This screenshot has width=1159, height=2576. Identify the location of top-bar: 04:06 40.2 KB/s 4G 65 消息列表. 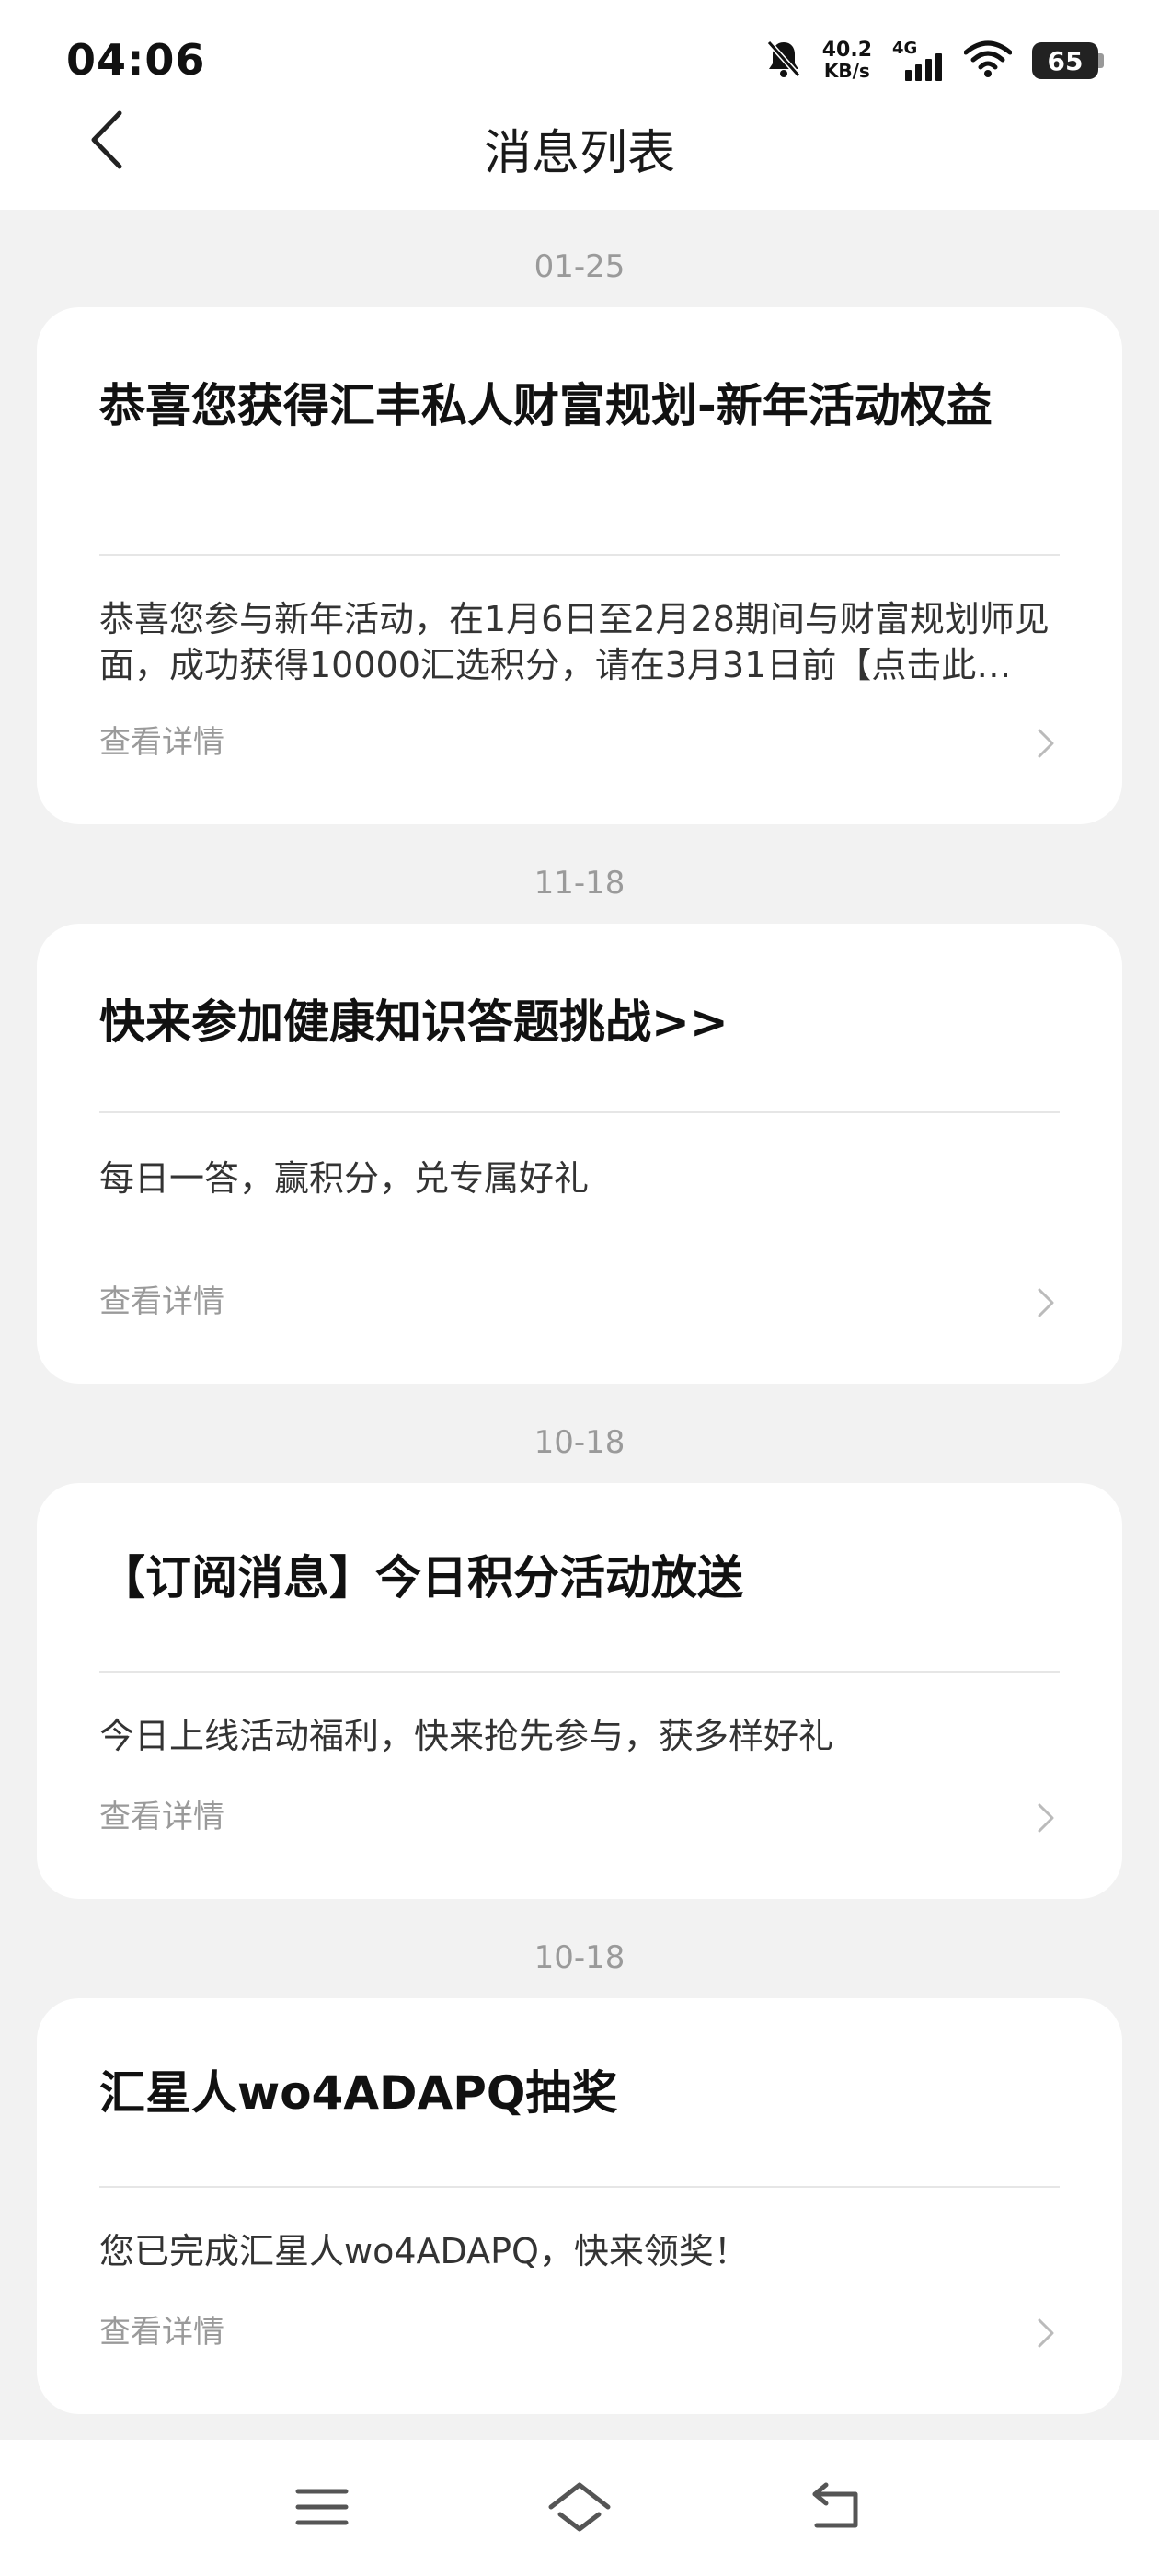
(579, 105).